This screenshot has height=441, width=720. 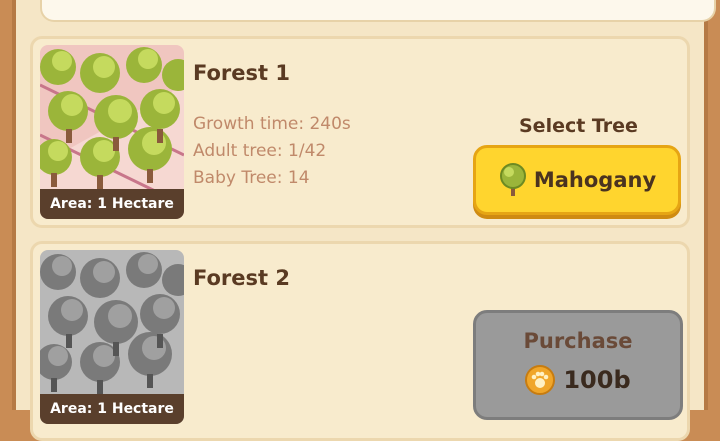 What do you see at coordinates (595, 180) in the screenshot?
I see `tree-name-label: Mahogany` at bounding box center [595, 180].